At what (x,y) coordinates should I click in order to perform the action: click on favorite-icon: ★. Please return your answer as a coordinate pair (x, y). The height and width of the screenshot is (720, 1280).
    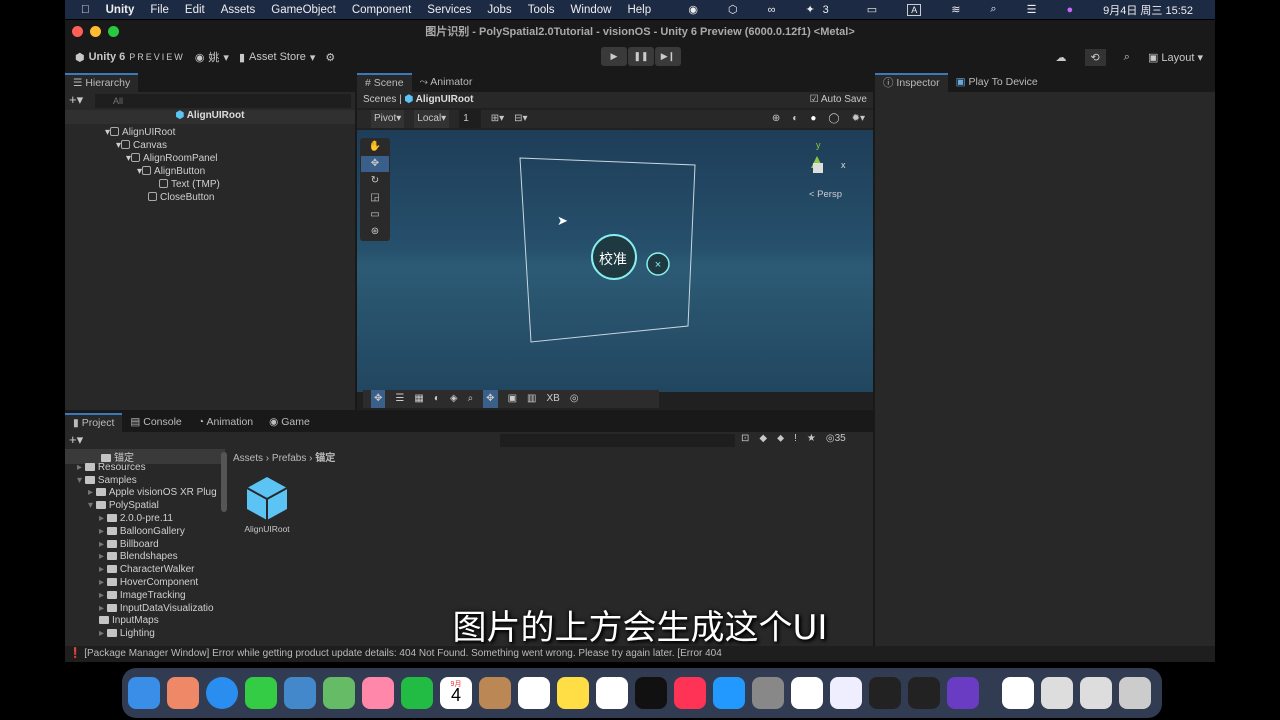
    Looking at the image, I should click on (811, 438).